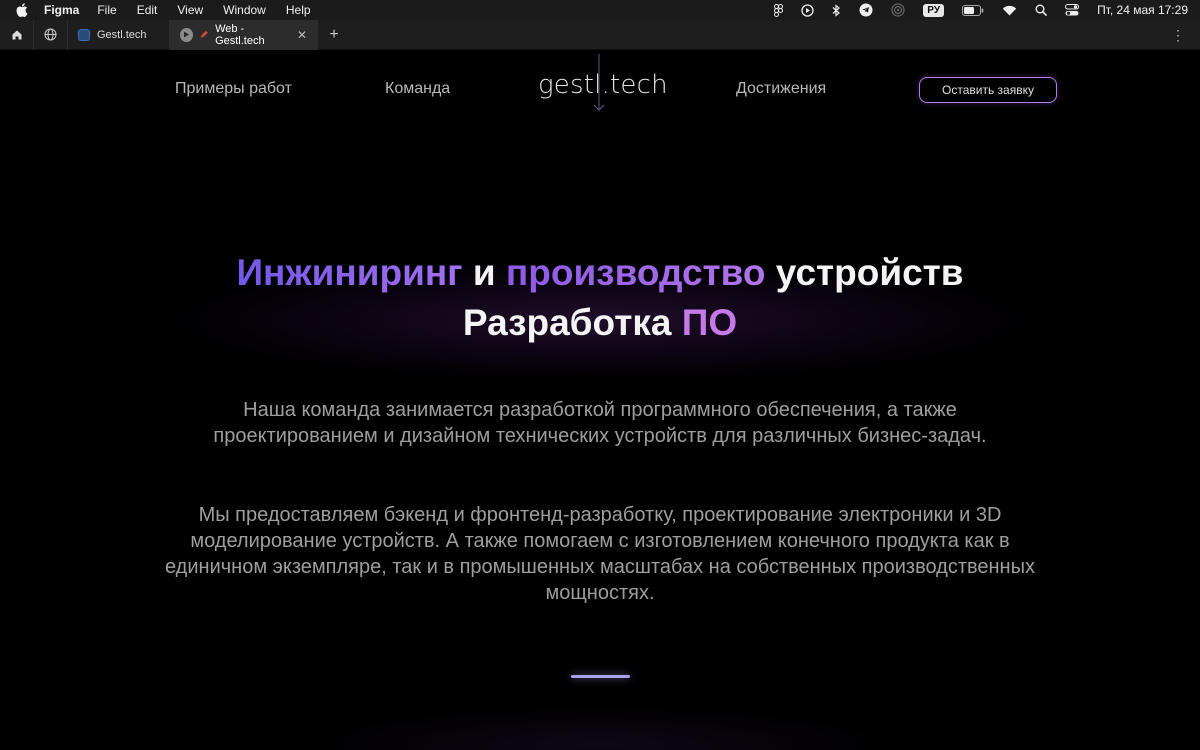 The image size is (1200, 750). Describe the element at coordinates (600, 676) in the screenshot. I see `scroll-indicator` at that location.